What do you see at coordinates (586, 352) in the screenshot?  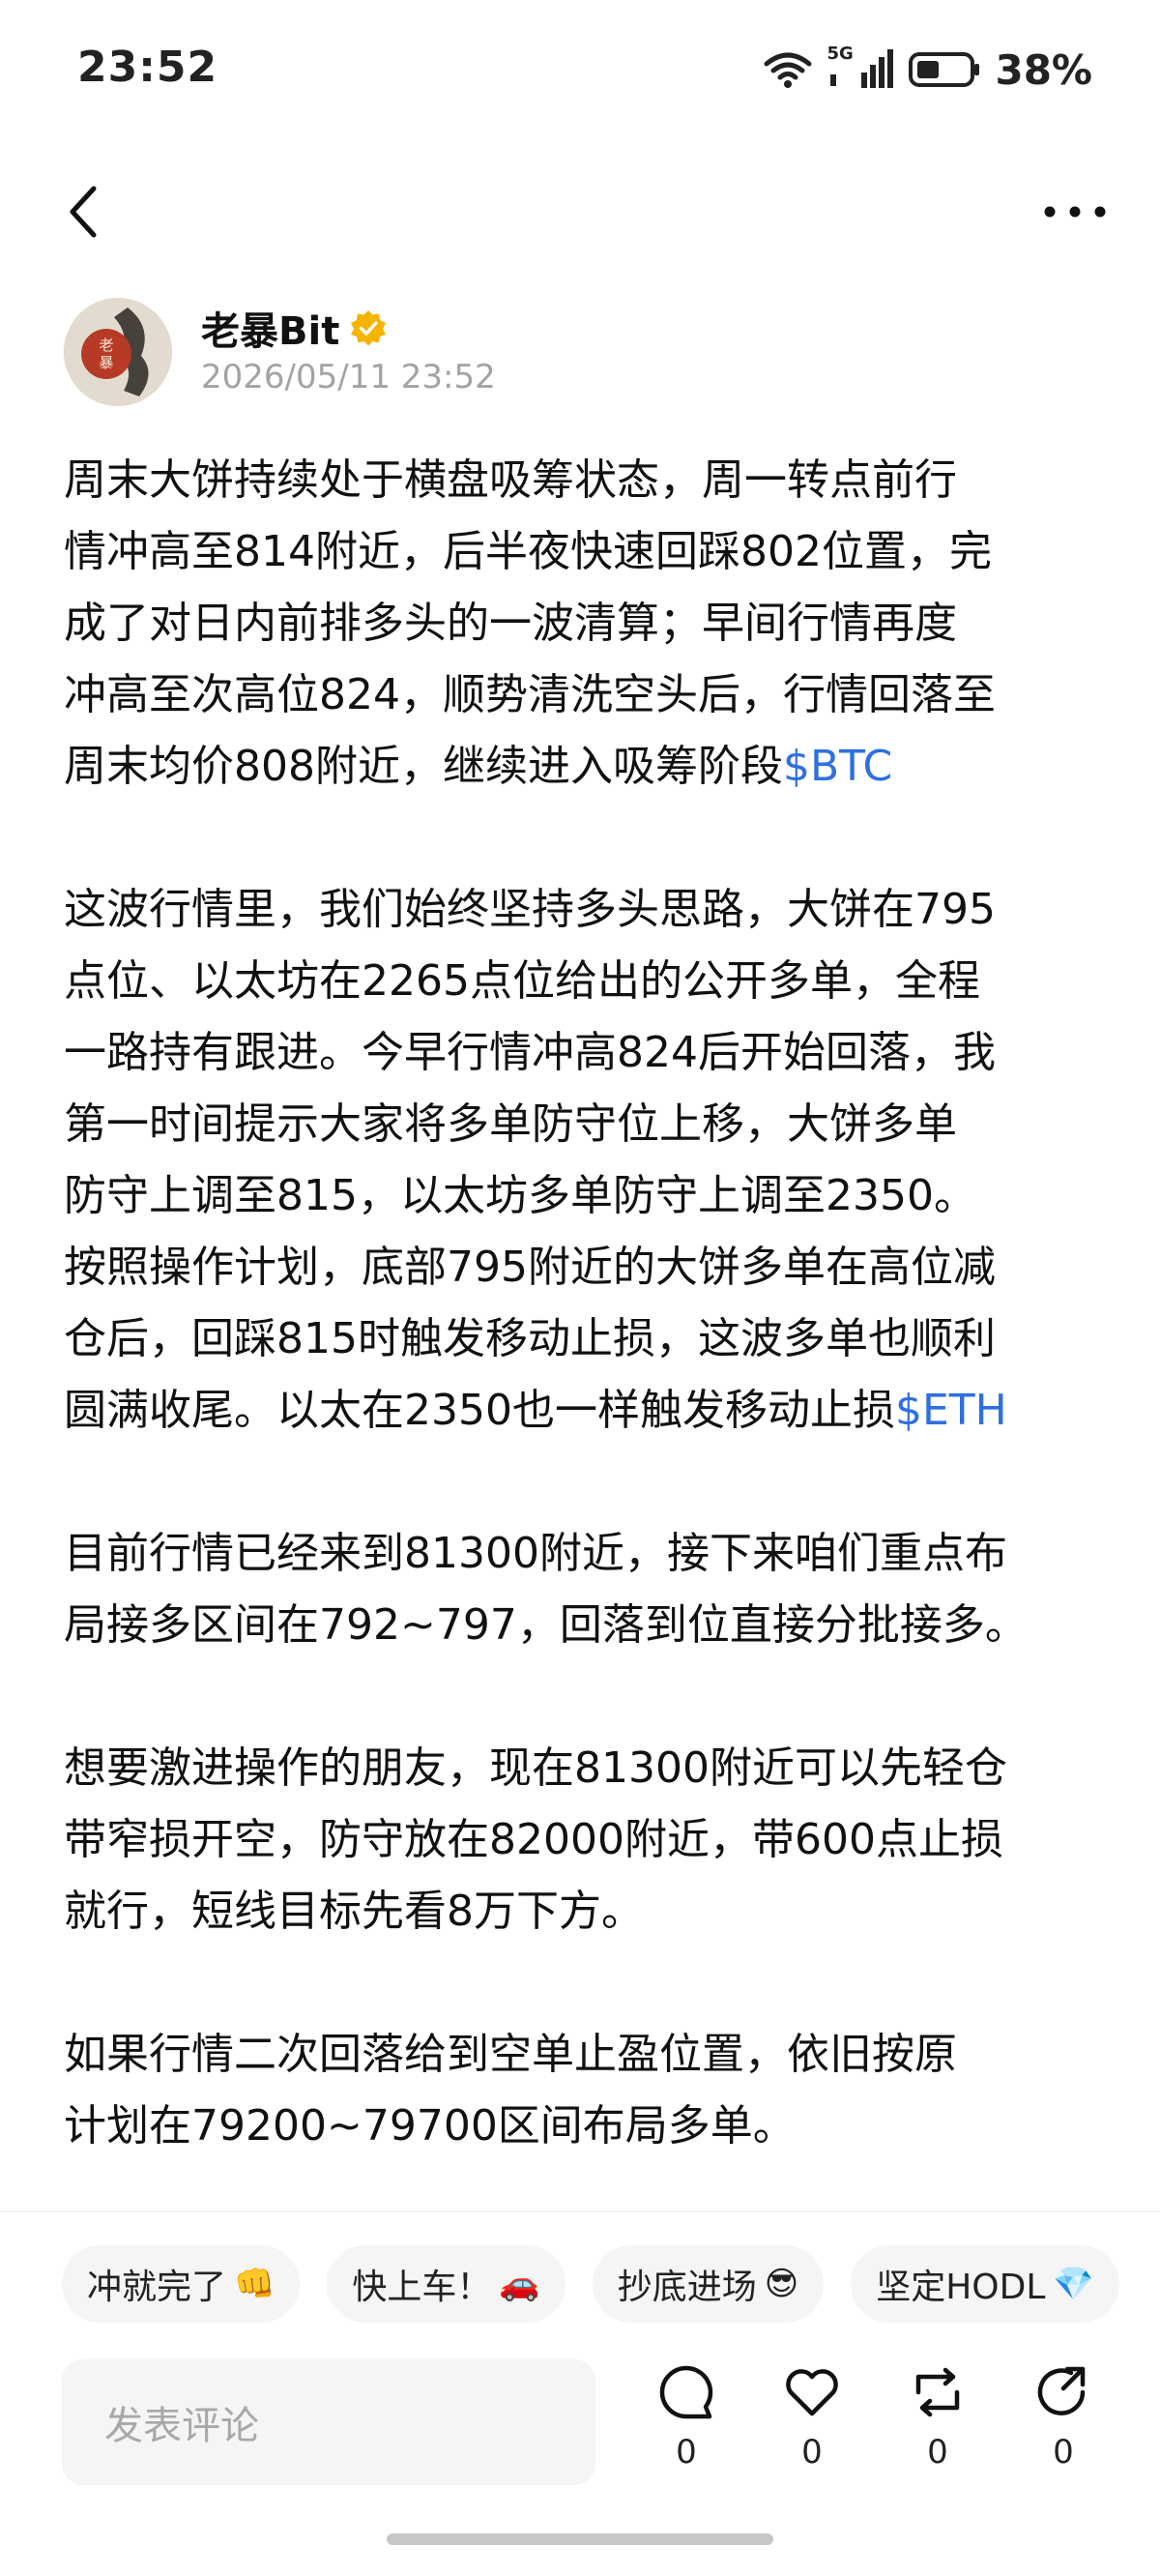 I see `author-header: 老 暴 老暴Bit 2026/05/11 23:52` at bounding box center [586, 352].